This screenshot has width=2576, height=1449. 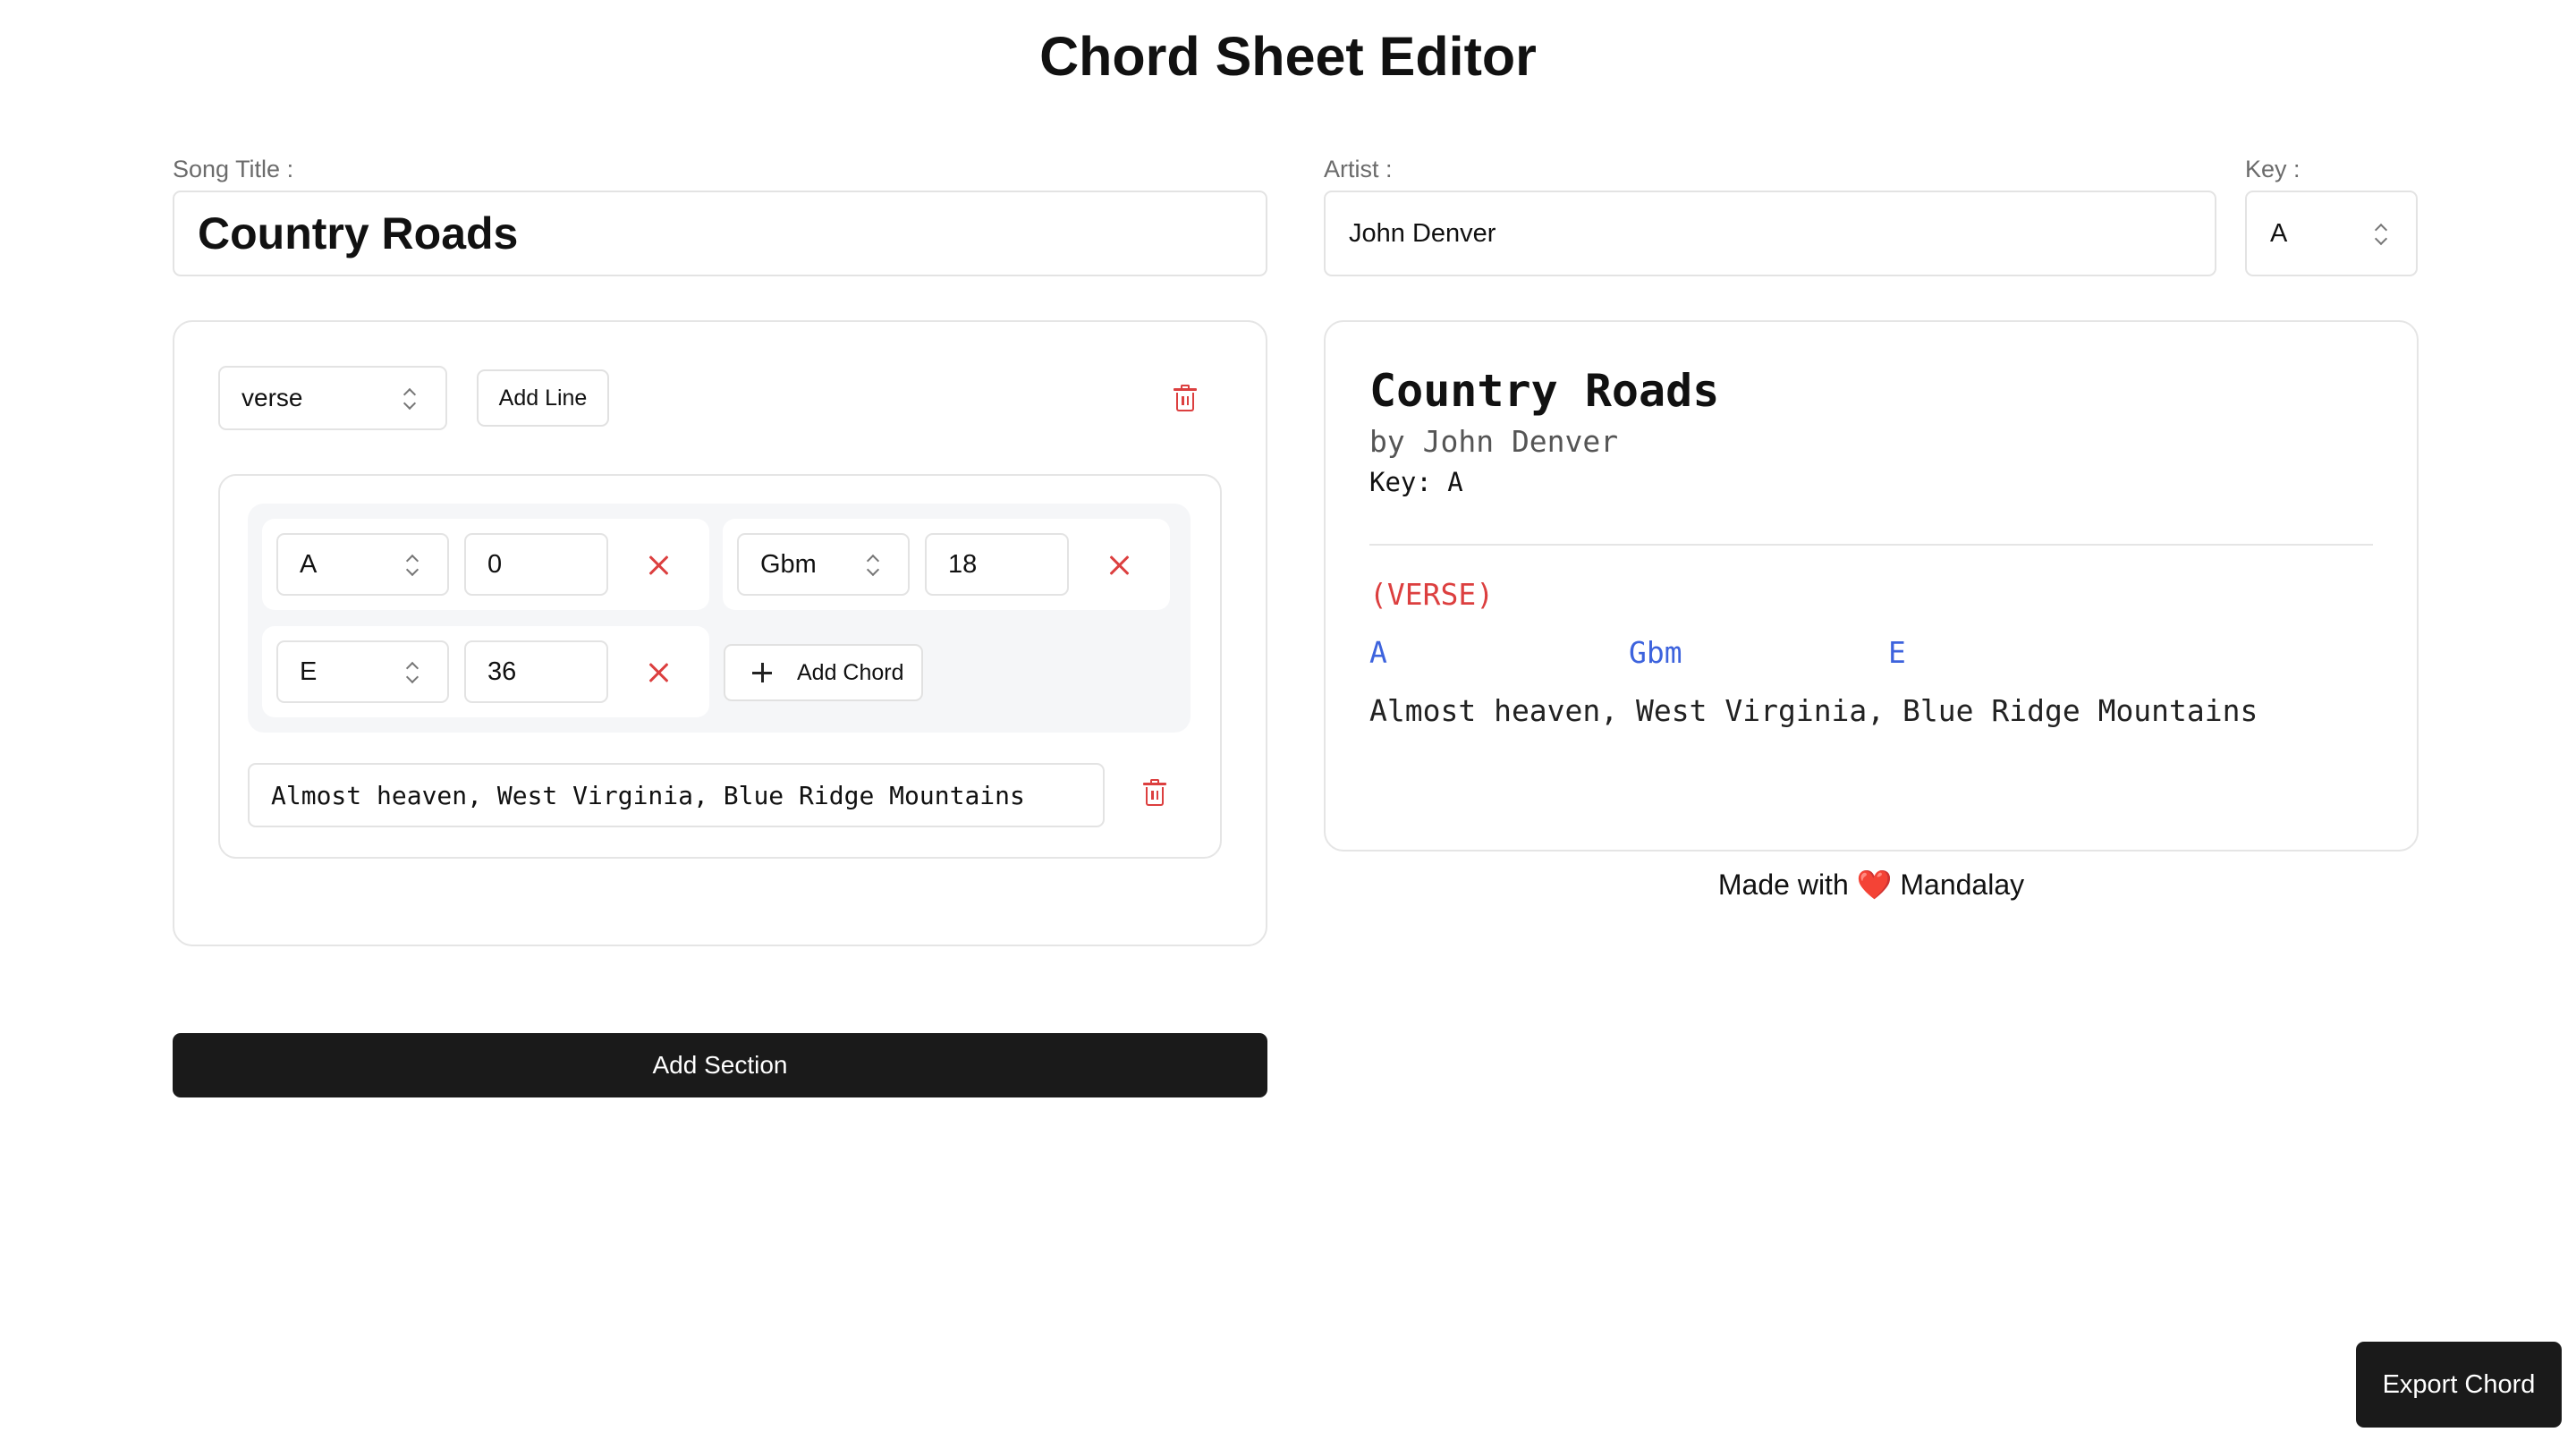 I want to click on chord-name-select: E, so click(x=362, y=671).